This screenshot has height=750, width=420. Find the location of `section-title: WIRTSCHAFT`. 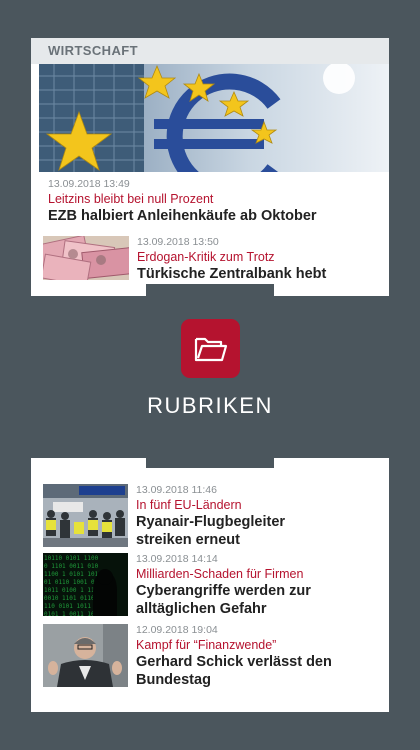

section-title: WIRTSCHAFT is located at coordinates (210, 51).